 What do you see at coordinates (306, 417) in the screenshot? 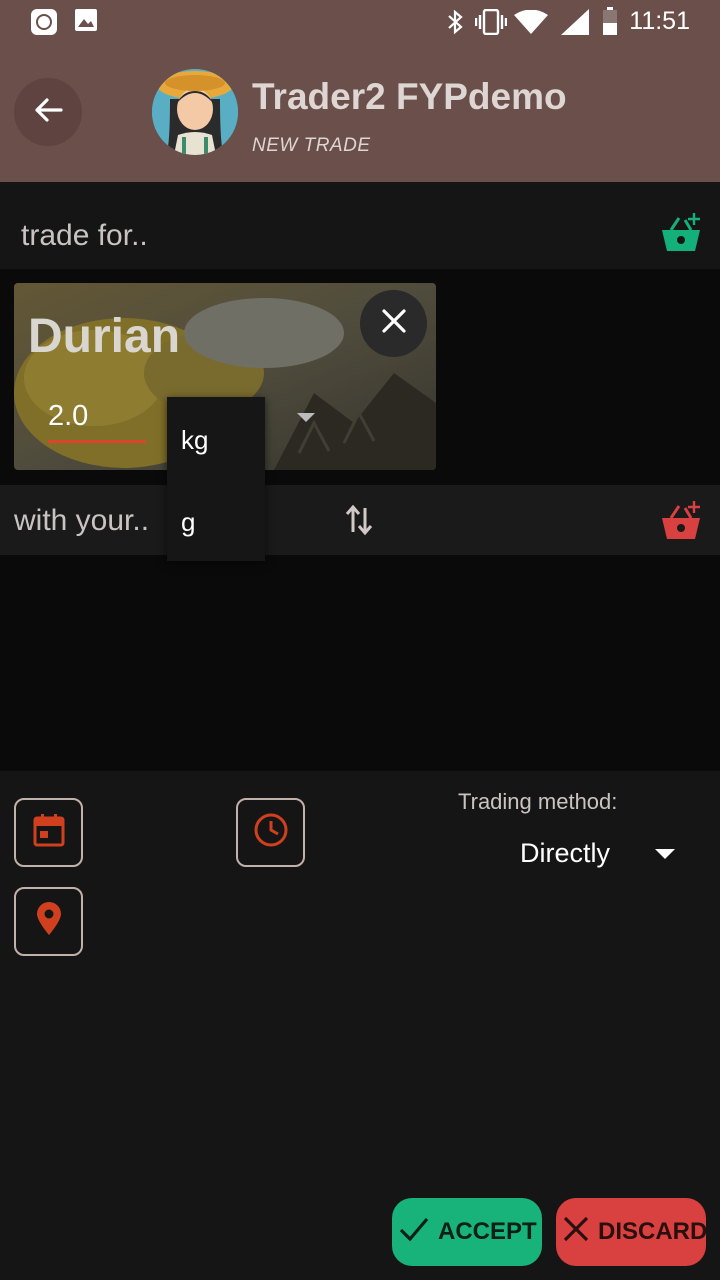
I see `unit-dropdown-arrow-icon` at bounding box center [306, 417].